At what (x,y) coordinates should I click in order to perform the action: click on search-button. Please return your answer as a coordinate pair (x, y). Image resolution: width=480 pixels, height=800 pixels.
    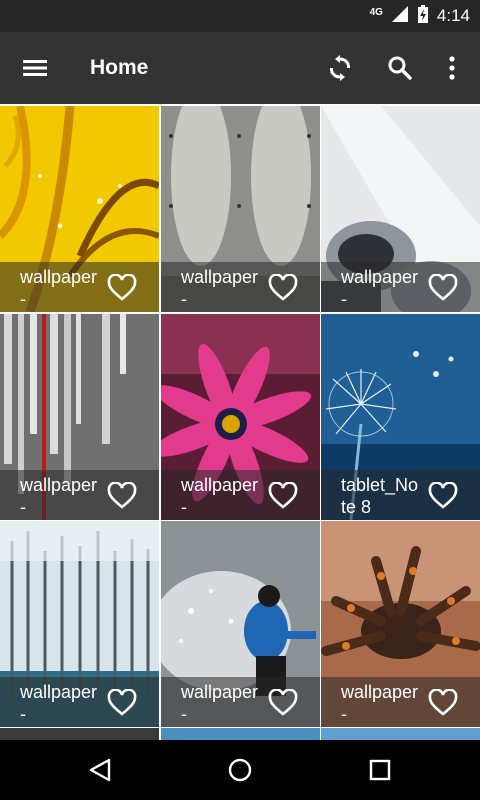
    Looking at the image, I should click on (400, 68).